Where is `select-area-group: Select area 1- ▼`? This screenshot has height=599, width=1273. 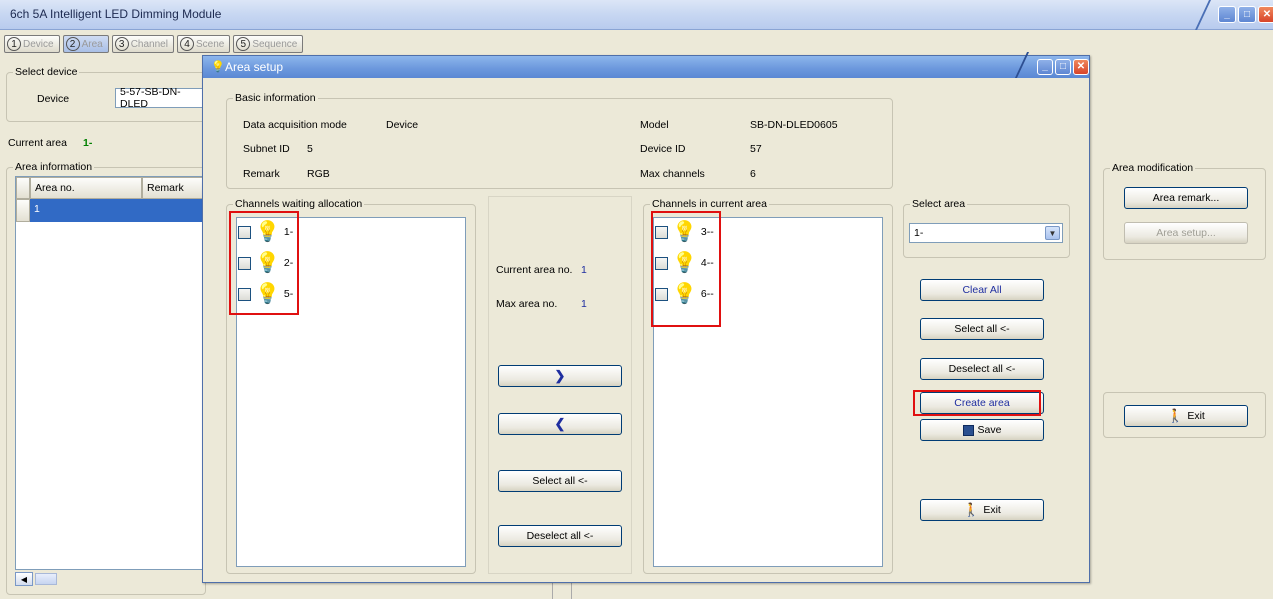
select-area-group: Select area 1- ▼ is located at coordinates (986, 228).